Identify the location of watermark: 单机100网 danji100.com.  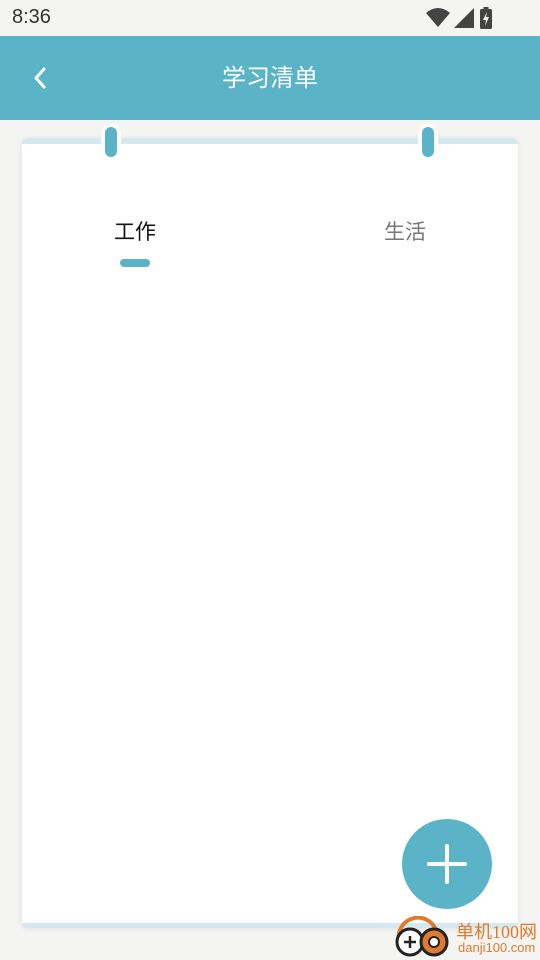
(465, 938).